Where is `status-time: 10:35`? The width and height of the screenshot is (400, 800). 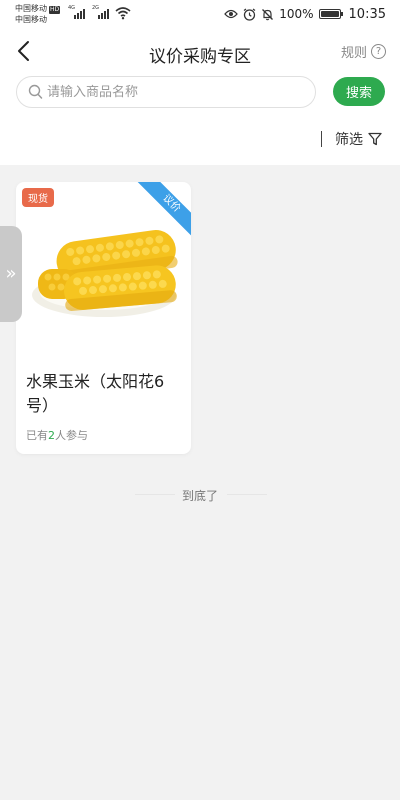
status-time: 10:35 is located at coordinates (367, 14).